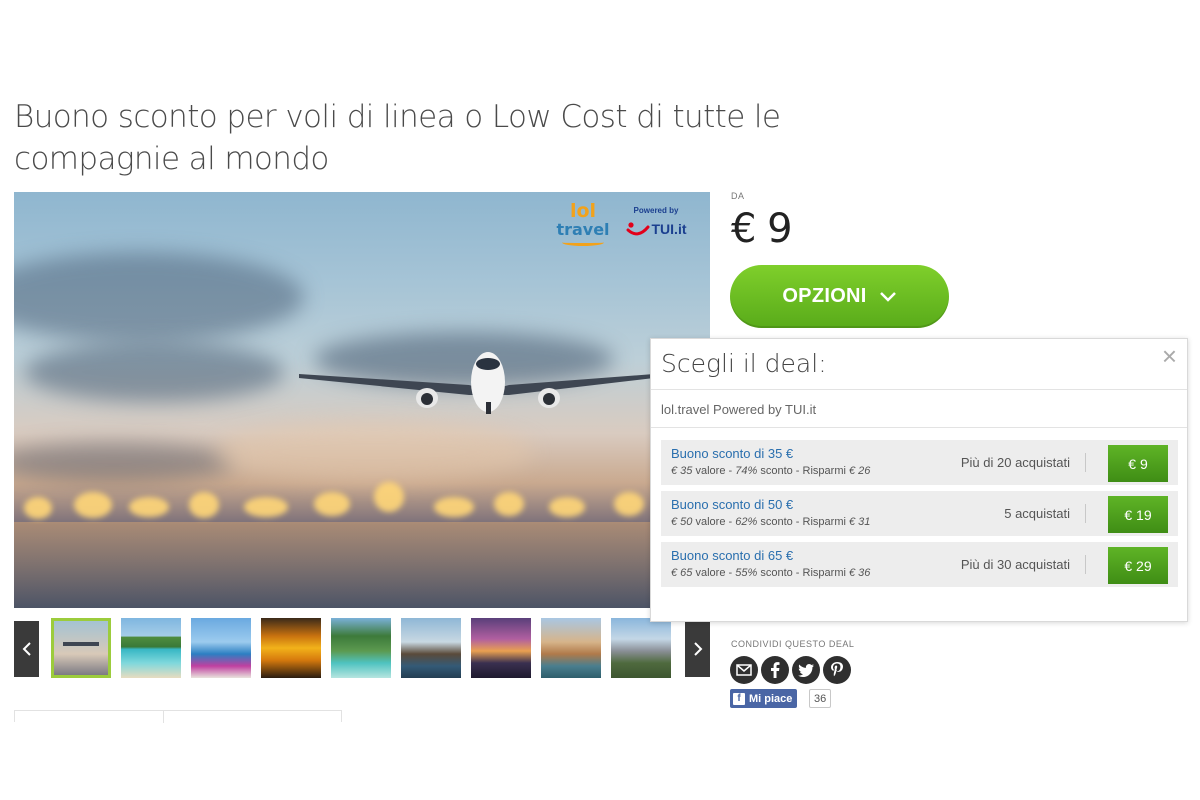 Image resolution: width=1200 pixels, height=800 pixels. What do you see at coordinates (669, 229) in the screenshot?
I see `tui-logo-text: TUI.it` at bounding box center [669, 229].